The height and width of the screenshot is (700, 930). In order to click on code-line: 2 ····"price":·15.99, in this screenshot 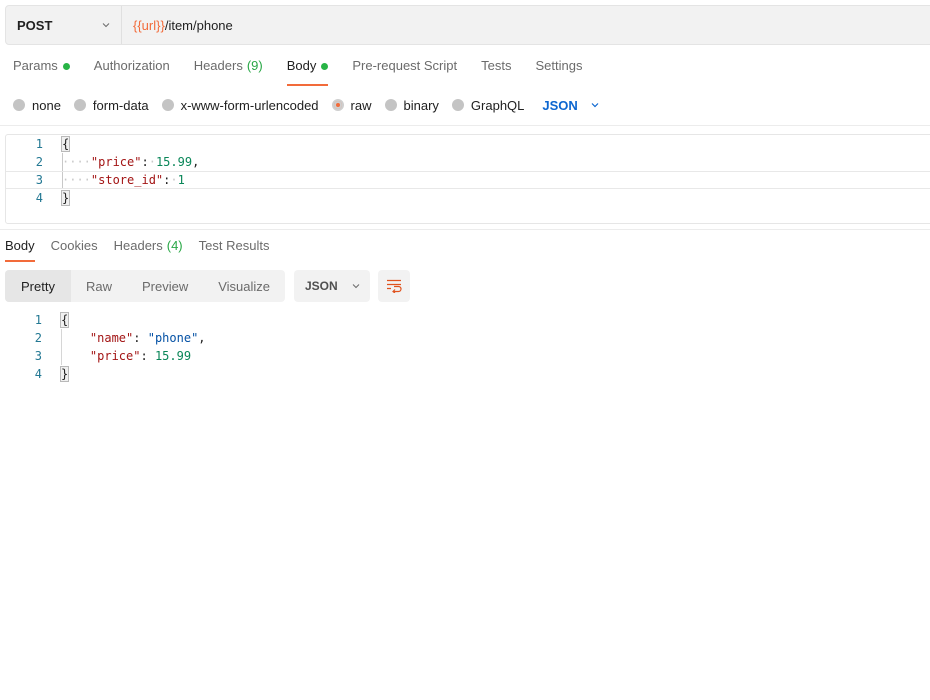, I will do `click(468, 162)`.